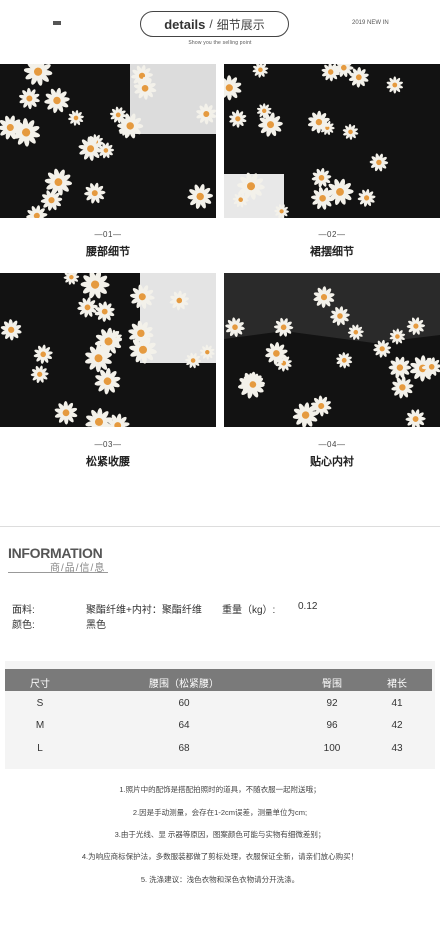 The width and height of the screenshot is (440, 928). Describe the element at coordinates (40, 748) in the screenshot. I see `size-cell: L` at that location.